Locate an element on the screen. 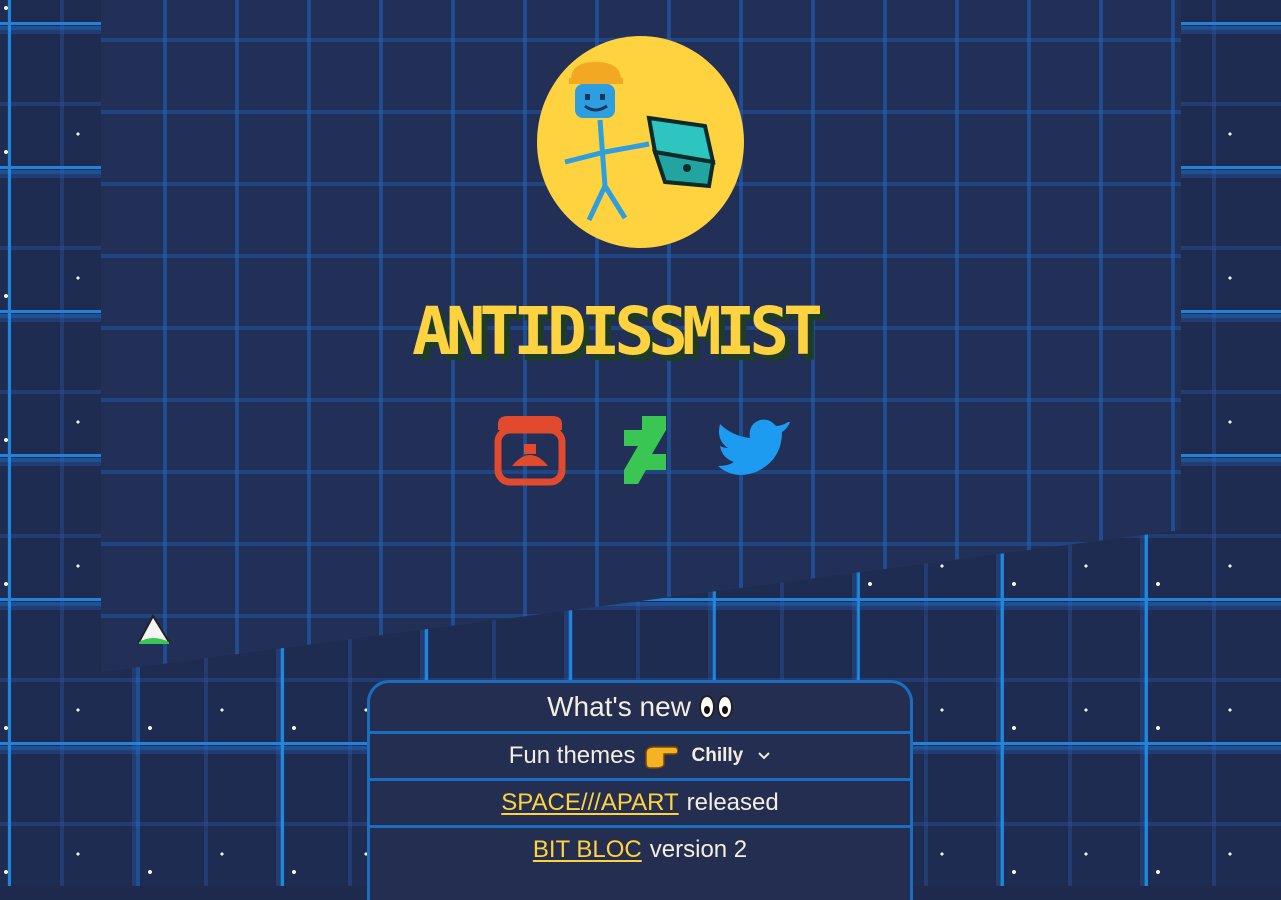 The width and height of the screenshot is (1281, 900). pointing-hand-icon is located at coordinates (661, 757).